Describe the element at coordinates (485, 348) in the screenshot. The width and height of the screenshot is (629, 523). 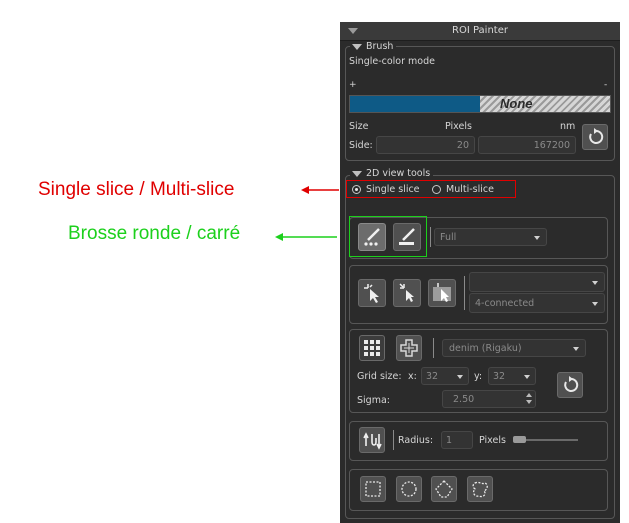
I see `filter-value: denim (Rigaku)` at that location.